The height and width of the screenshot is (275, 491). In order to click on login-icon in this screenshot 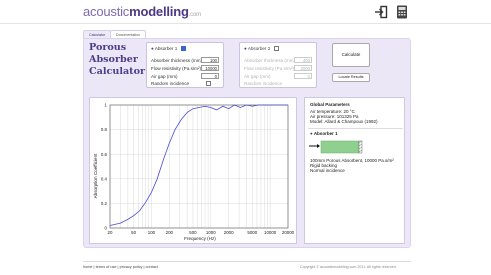, I will do `click(381, 12)`.